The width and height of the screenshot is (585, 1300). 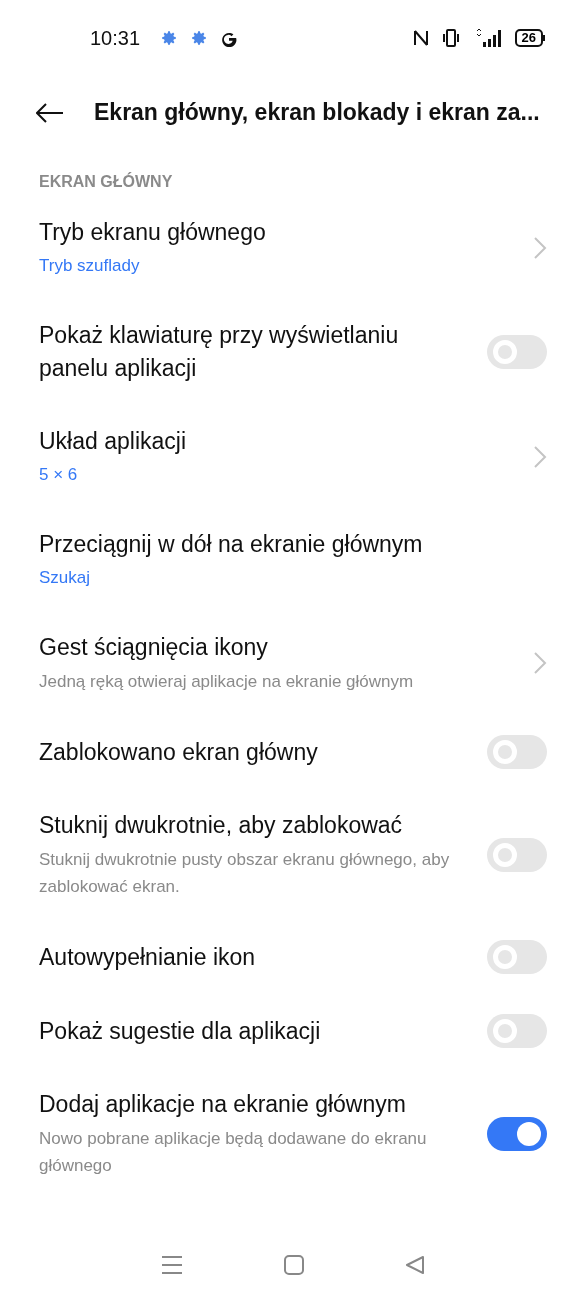 I want to click on section-header: EKRAN GŁÓWNY, so click(x=106, y=181).